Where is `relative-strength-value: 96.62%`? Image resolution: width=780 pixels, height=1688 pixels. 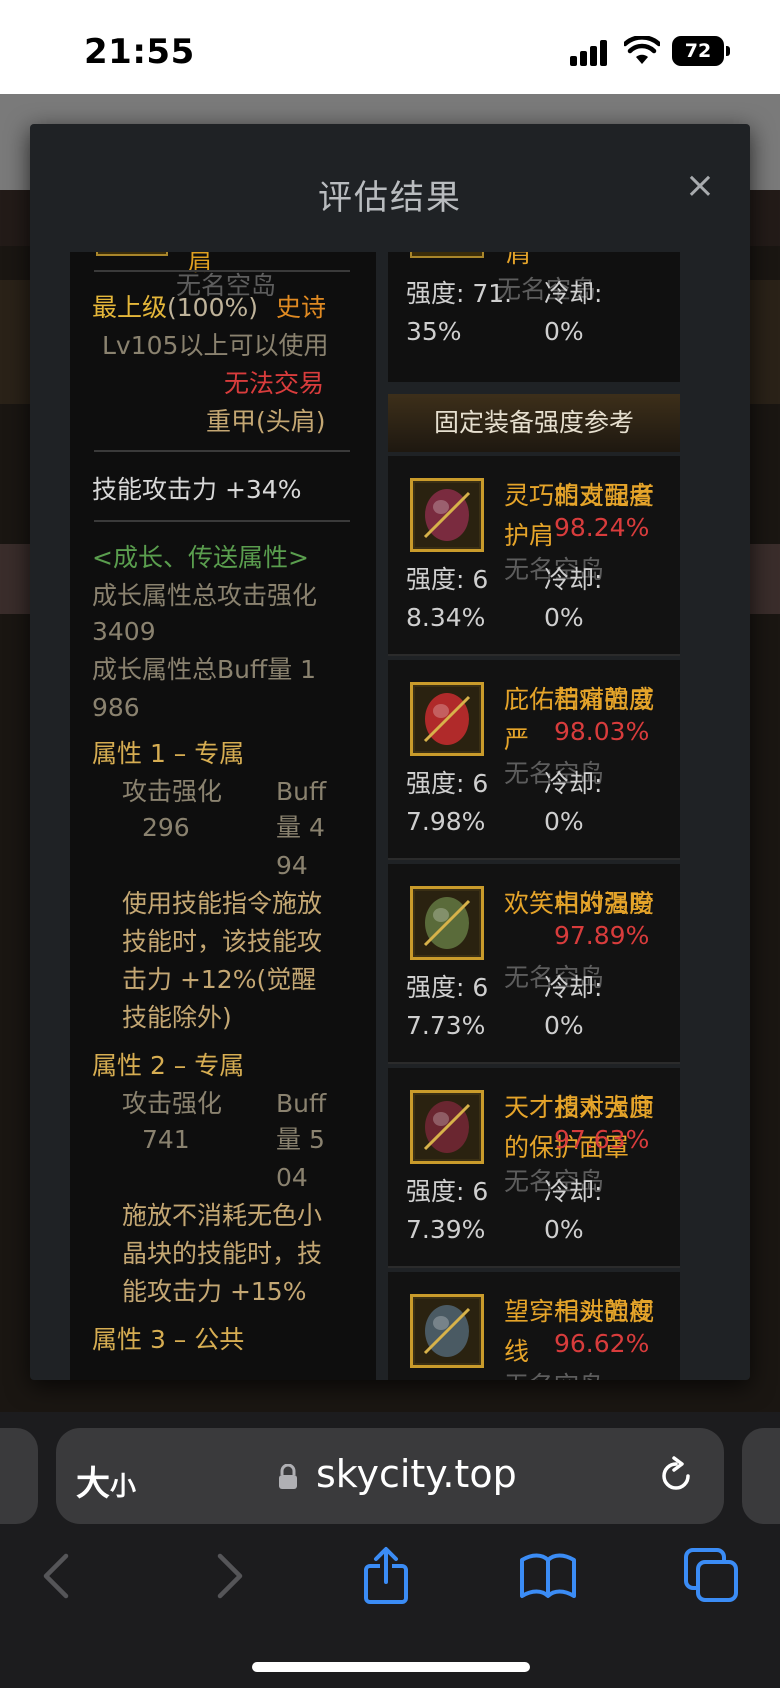 relative-strength-value: 96.62% is located at coordinates (602, 1343).